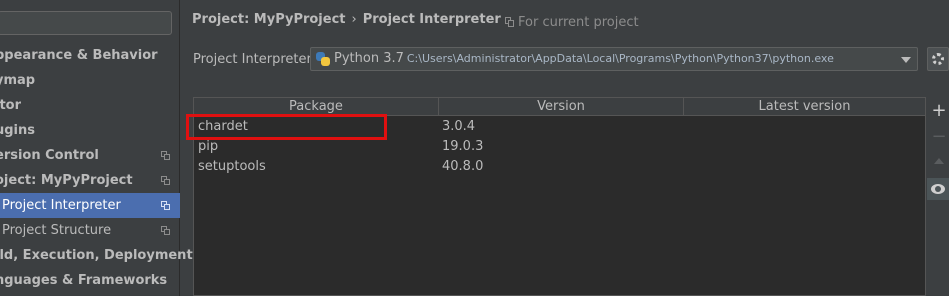  Describe the element at coordinates (208, 146) in the screenshot. I see `cell-package: pip` at that location.